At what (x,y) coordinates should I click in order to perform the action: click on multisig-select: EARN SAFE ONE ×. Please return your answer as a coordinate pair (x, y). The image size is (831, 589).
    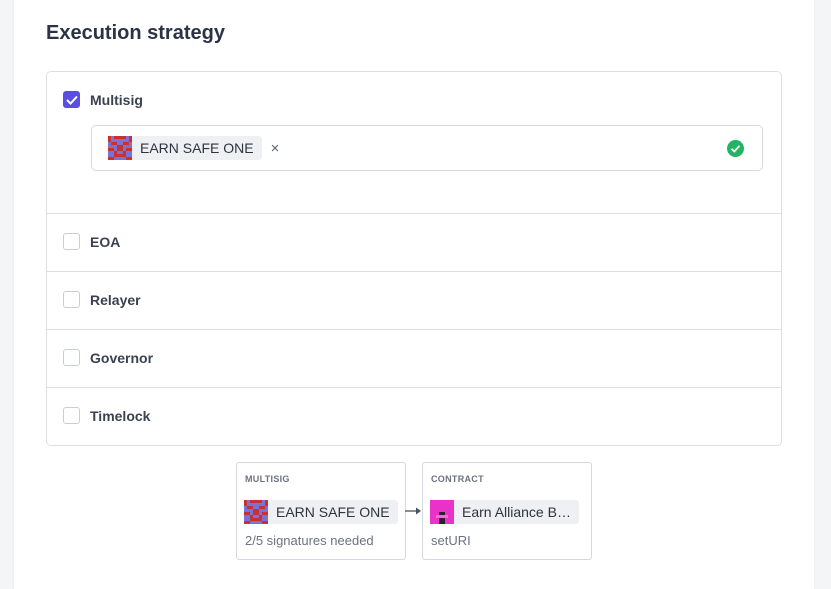
    Looking at the image, I should click on (427, 148).